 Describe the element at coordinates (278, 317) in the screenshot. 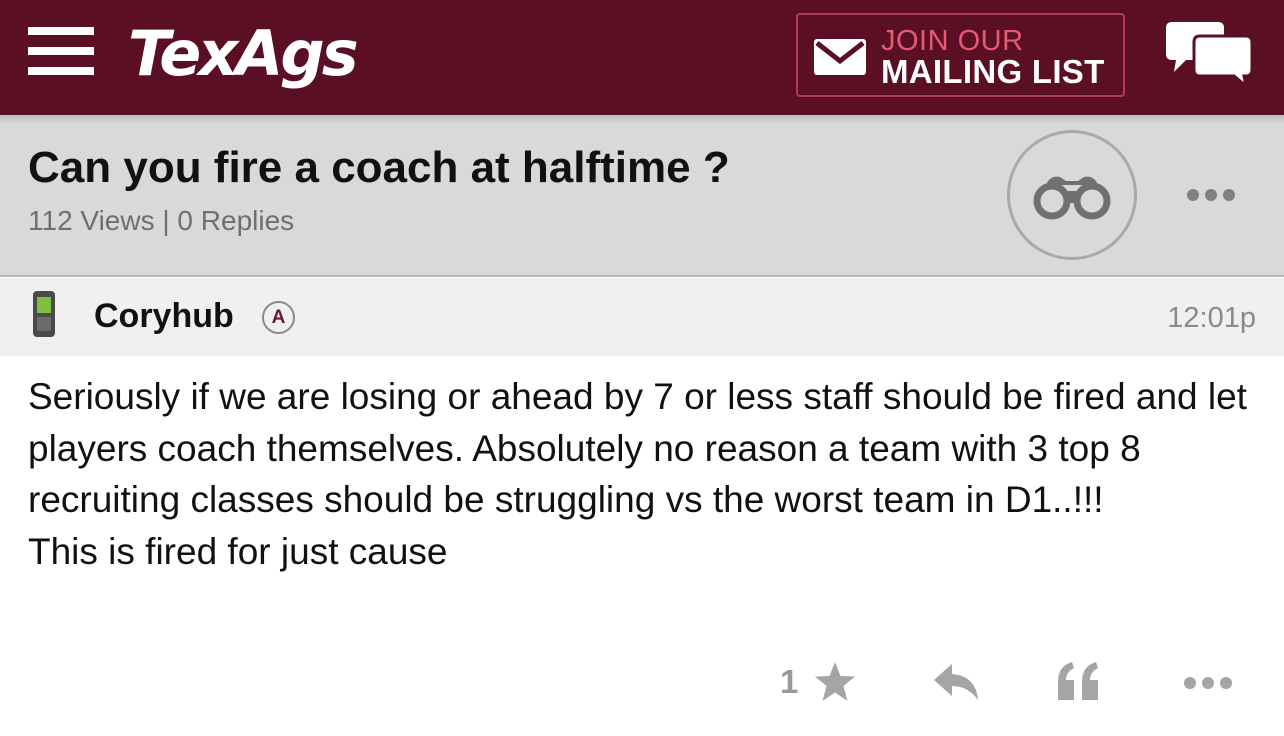

I see `user-badge: A` at that location.